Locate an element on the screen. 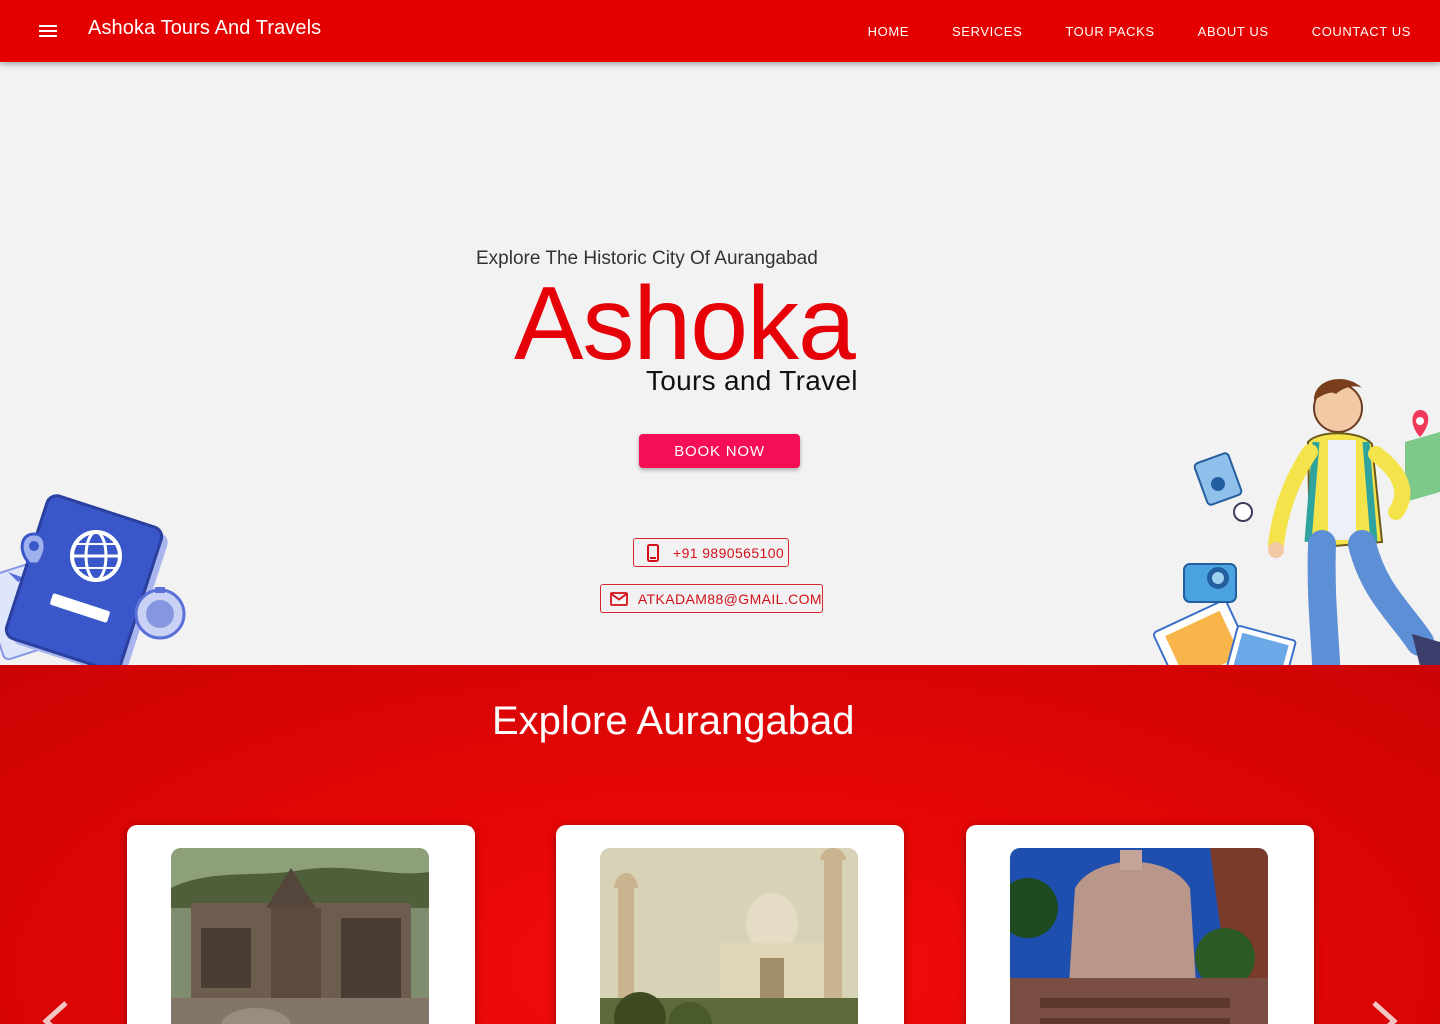  brand-title: Ashoka Tours And Travels is located at coordinates (204, 28).